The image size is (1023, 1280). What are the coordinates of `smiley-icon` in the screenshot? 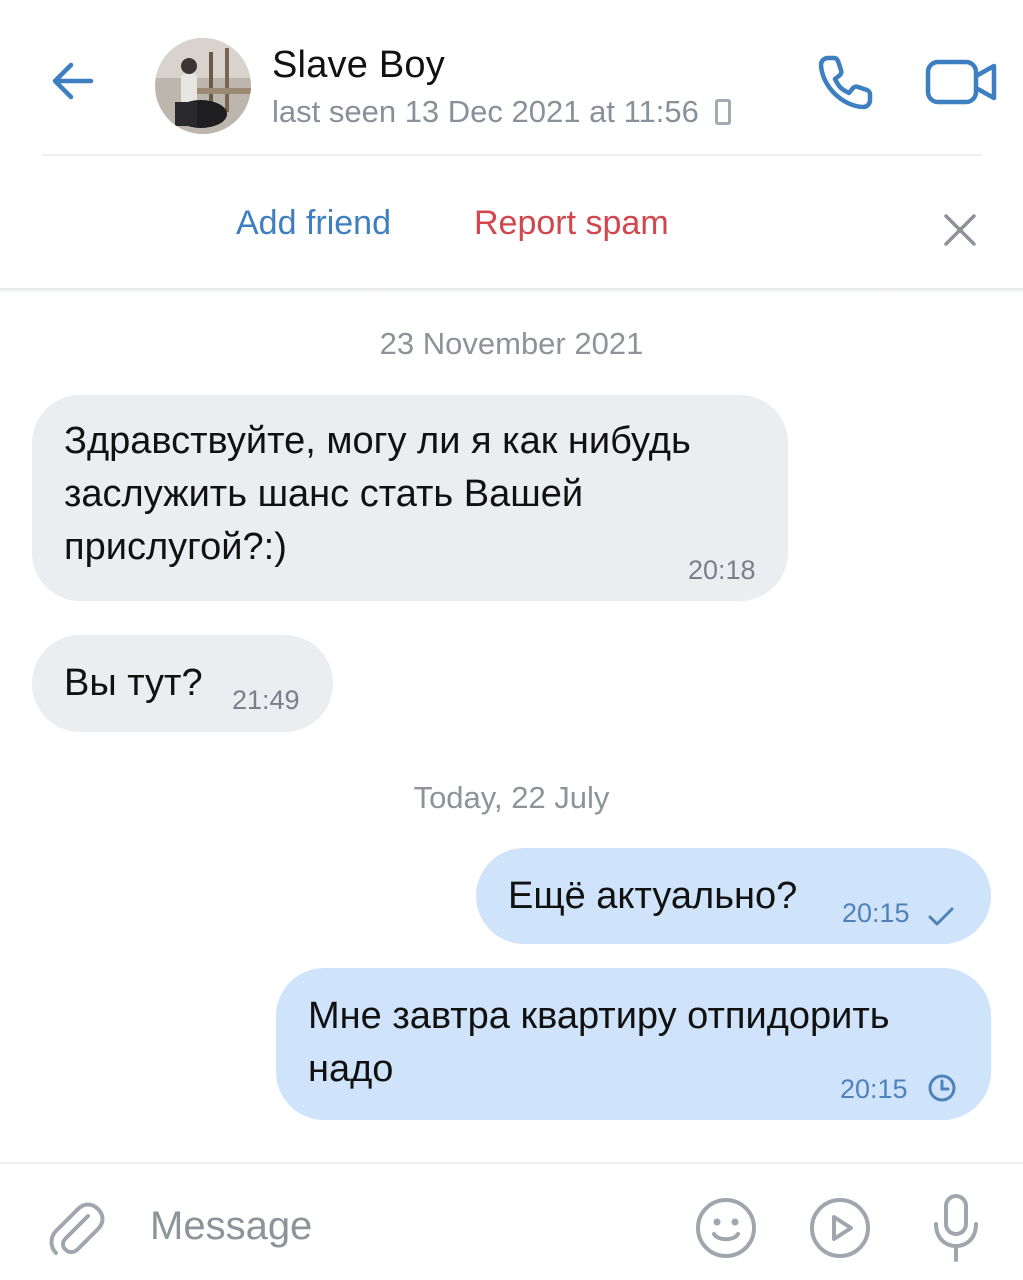 It's located at (726, 1228).